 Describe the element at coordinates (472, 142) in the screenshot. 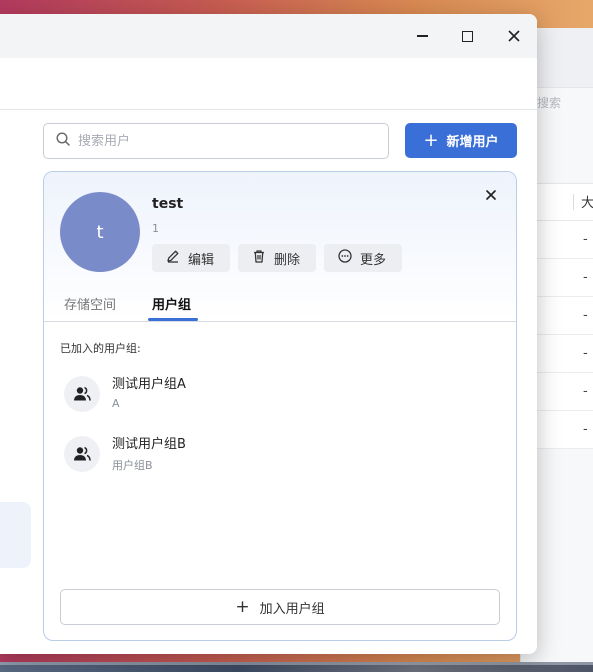

I see `add-user-label: 新增用户` at that location.